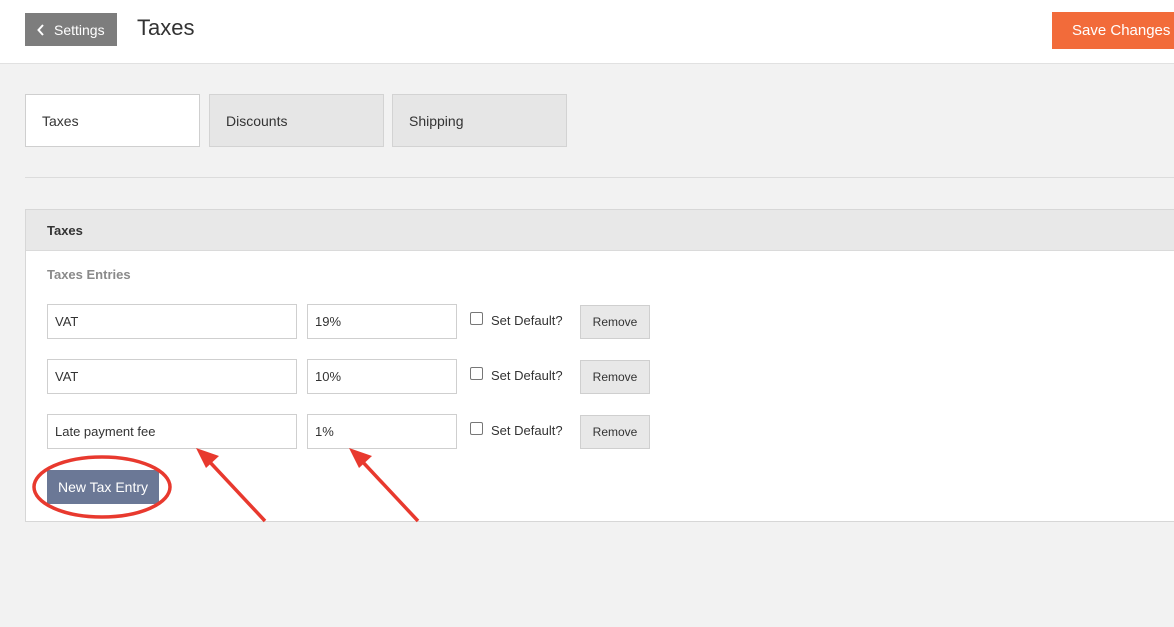  What do you see at coordinates (600, 230) in the screenshot?
I see `panel-title: Taxes` at bounding box center [600, 230].